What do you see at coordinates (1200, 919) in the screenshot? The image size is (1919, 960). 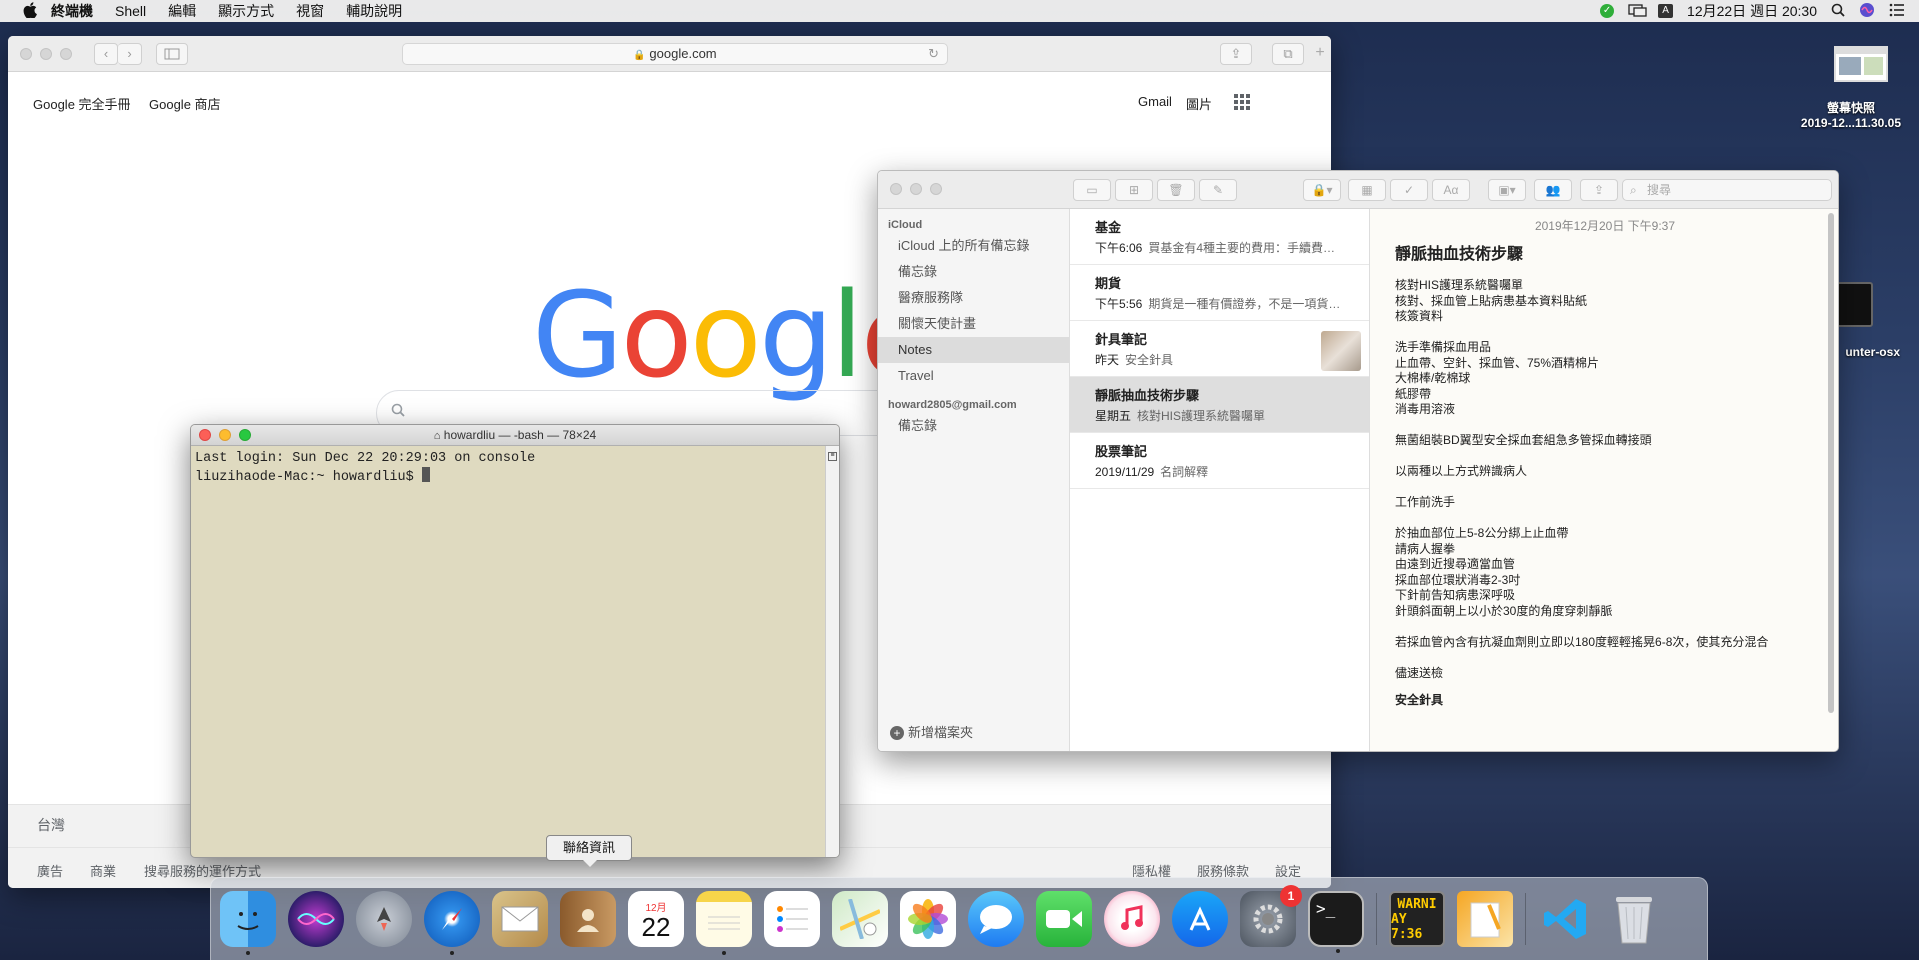 I see `app-store-icon` at bounding box center [1200, 919].